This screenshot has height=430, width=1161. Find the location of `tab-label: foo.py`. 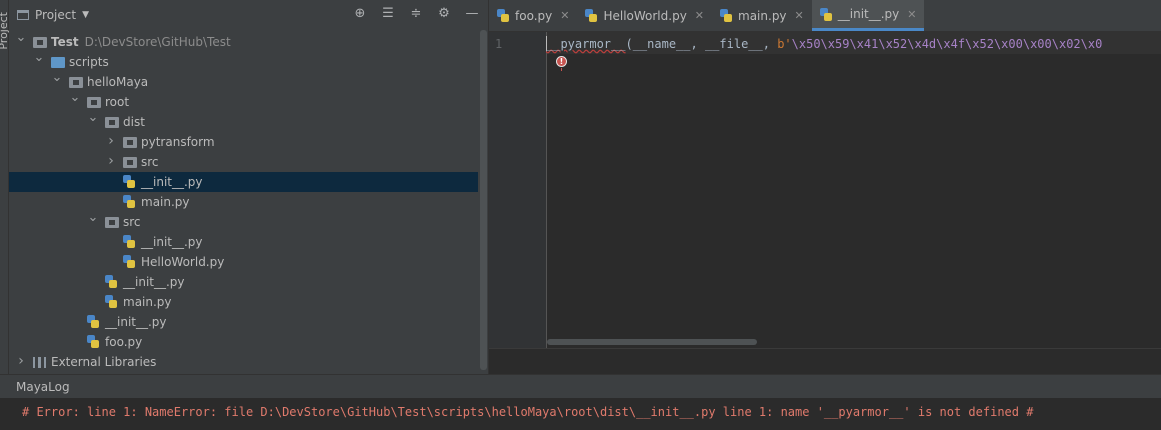

tab-label: foo.py is located at coordinates (534, 15).